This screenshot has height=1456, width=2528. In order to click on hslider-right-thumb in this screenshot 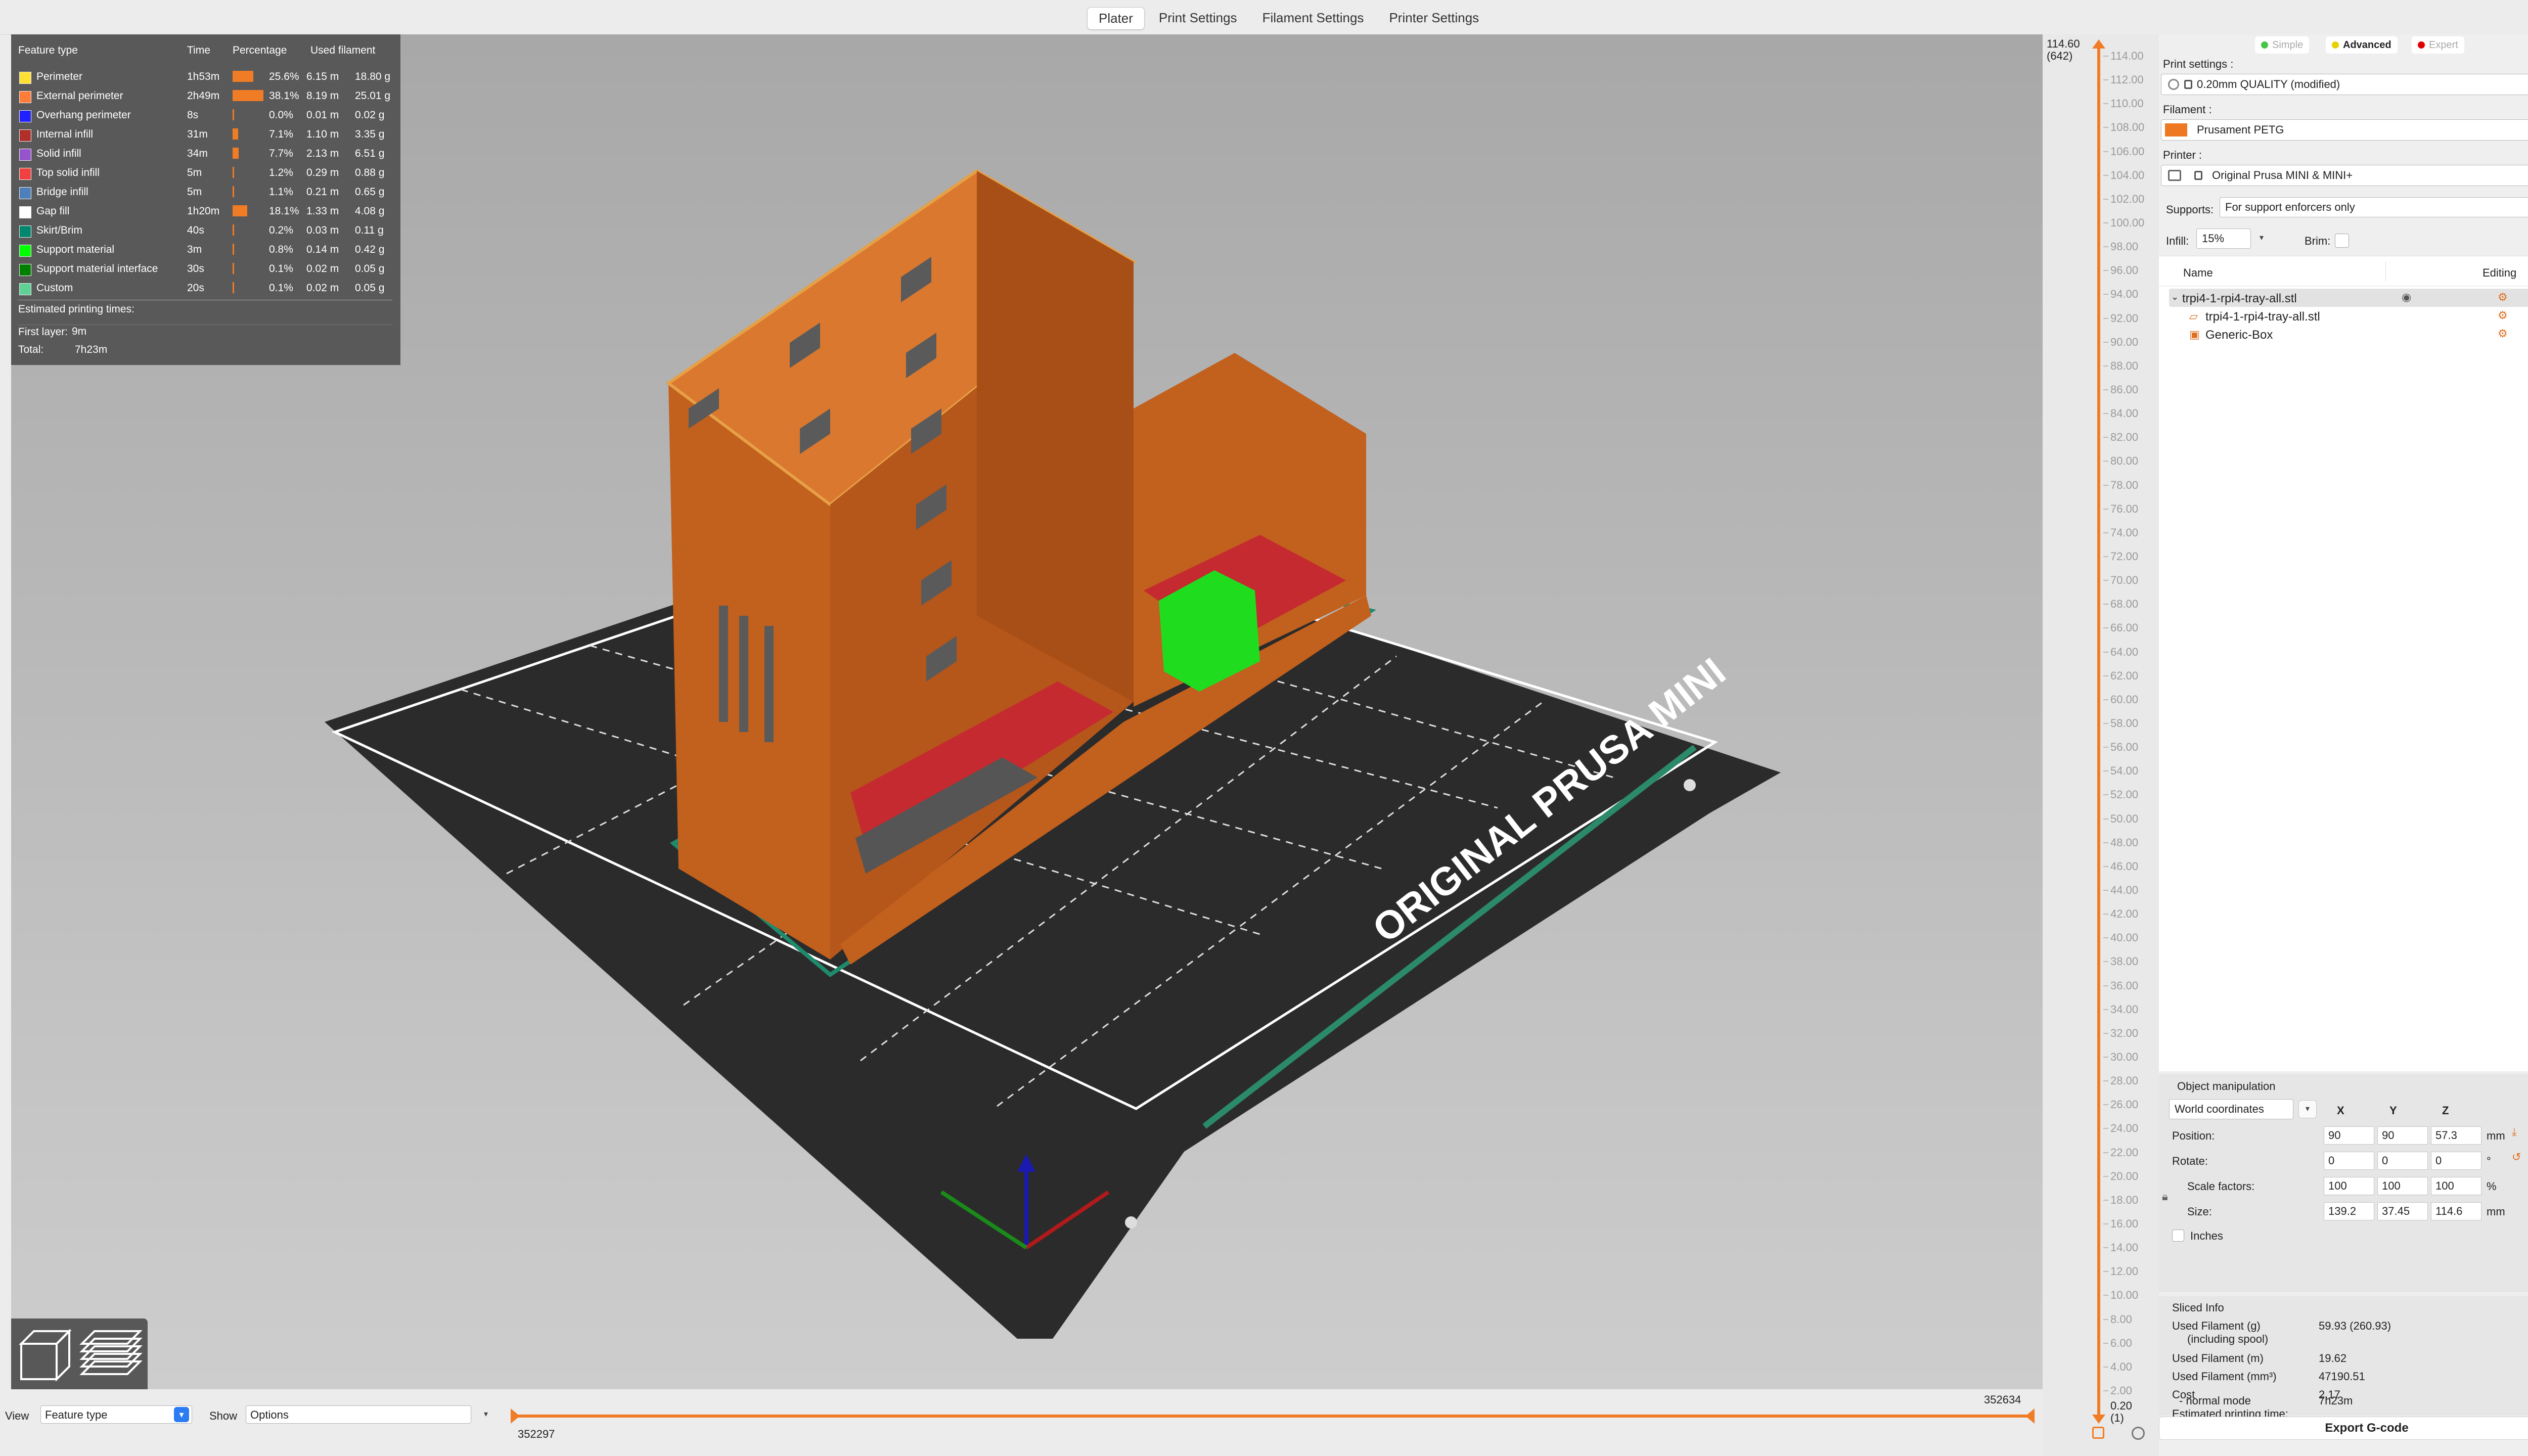, I will do `click(2030, 1416)`.